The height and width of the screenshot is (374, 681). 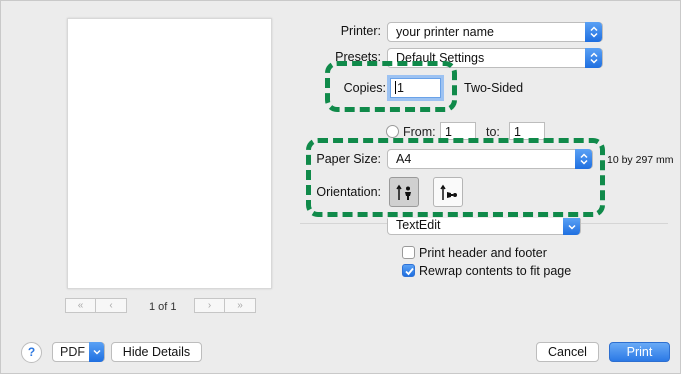 What do you see at coordinates (240, 305) in the screenshot?
I see `last-page-button: »` at bounding box center [240, 305].